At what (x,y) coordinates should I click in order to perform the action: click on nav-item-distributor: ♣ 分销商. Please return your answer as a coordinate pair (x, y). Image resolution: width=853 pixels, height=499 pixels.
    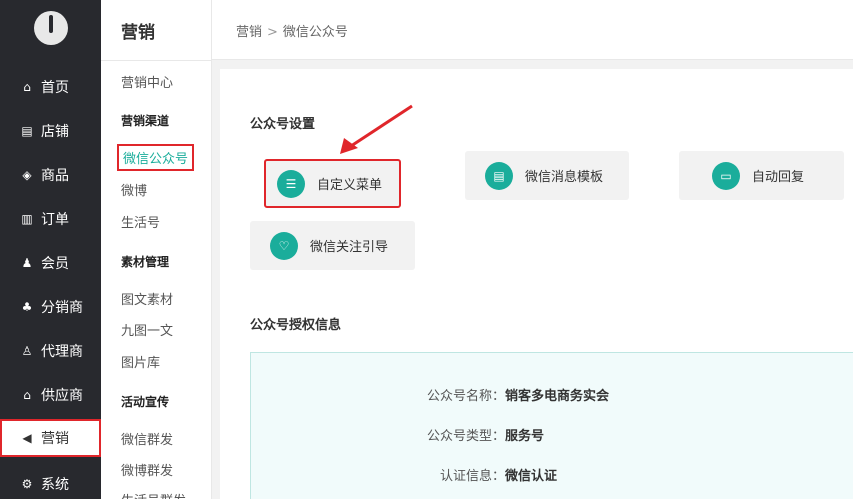
    Looking at the image, I should click on (50, 307).